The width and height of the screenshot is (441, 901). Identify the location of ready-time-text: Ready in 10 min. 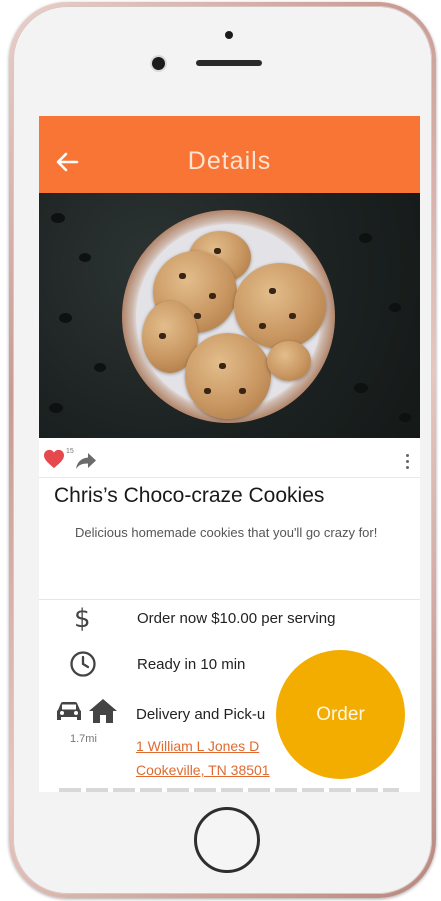
(191, 664).